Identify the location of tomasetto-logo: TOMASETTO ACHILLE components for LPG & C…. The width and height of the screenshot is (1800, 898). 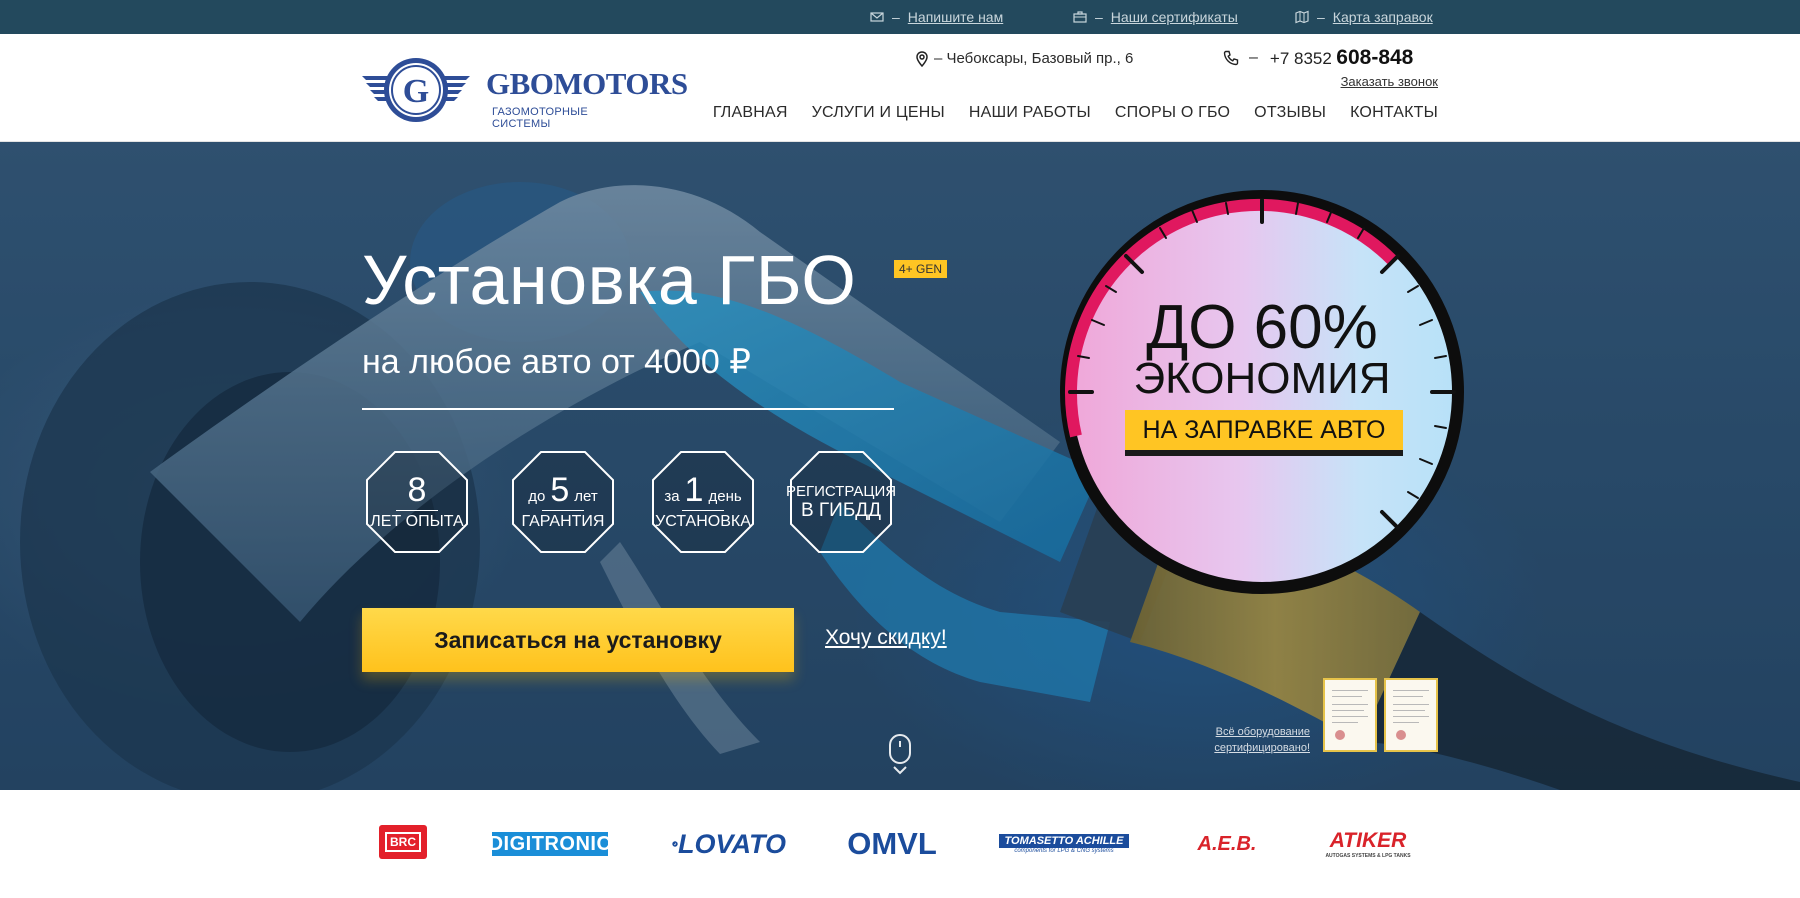
(1064, 844).